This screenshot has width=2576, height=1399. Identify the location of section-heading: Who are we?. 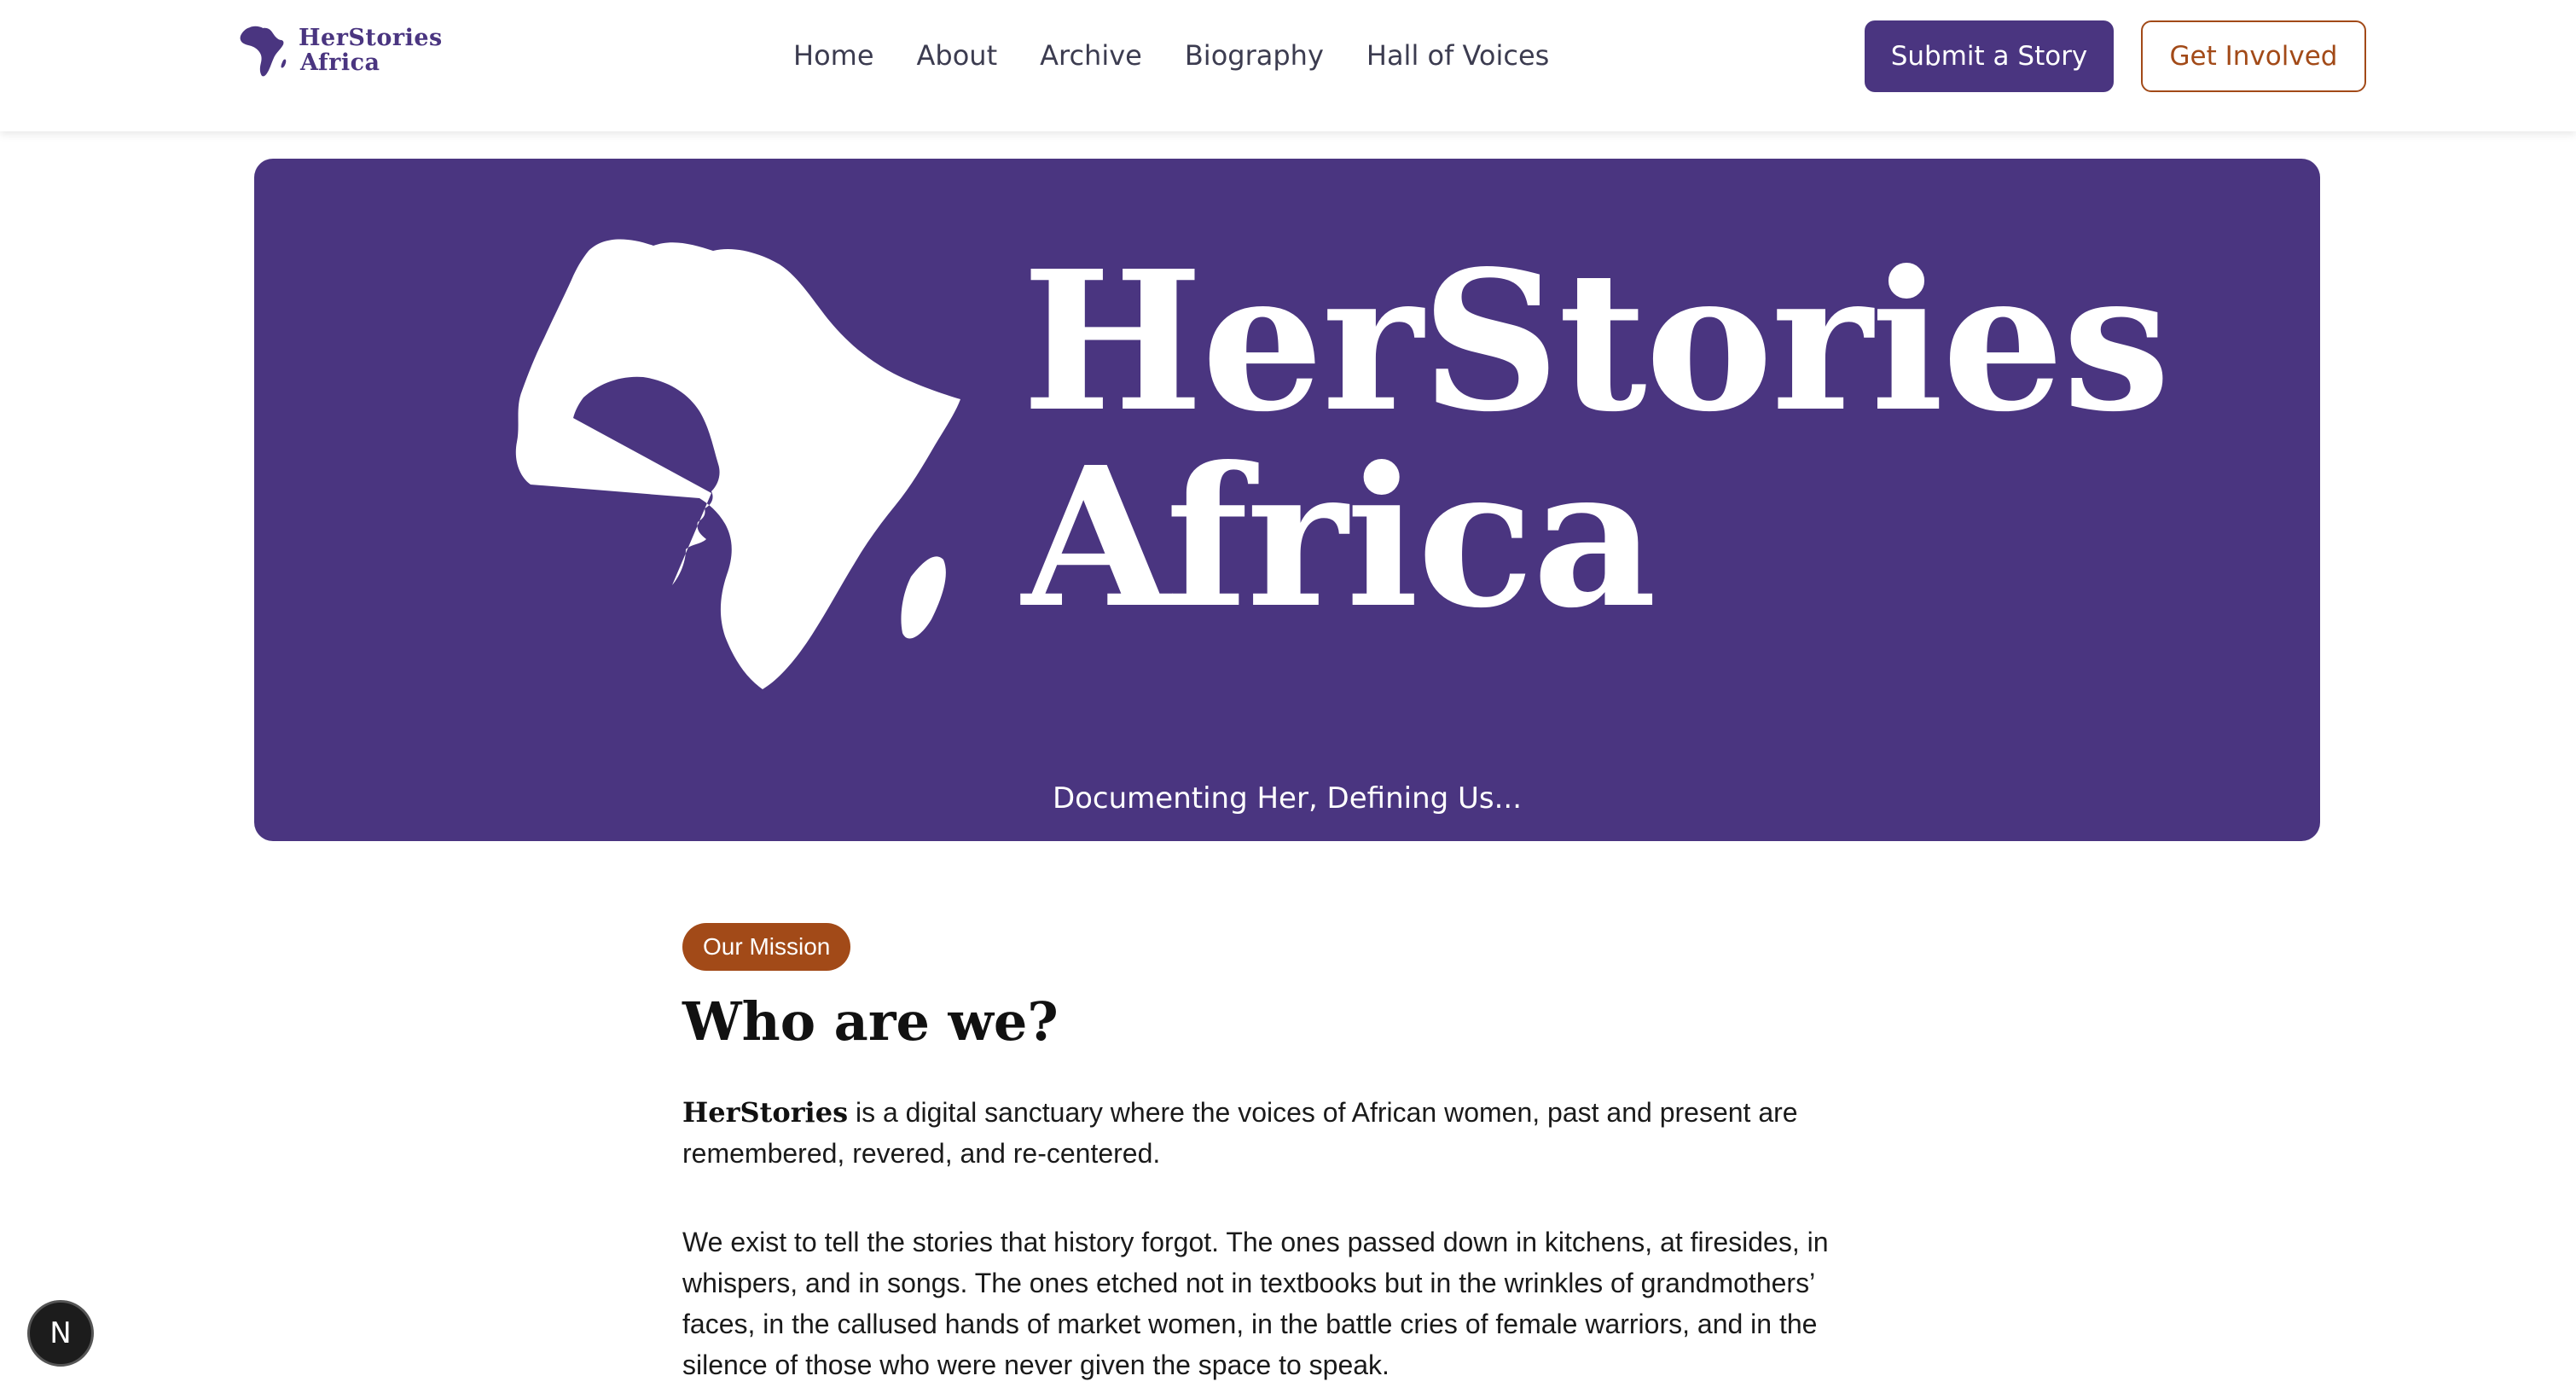
(870, 1021).